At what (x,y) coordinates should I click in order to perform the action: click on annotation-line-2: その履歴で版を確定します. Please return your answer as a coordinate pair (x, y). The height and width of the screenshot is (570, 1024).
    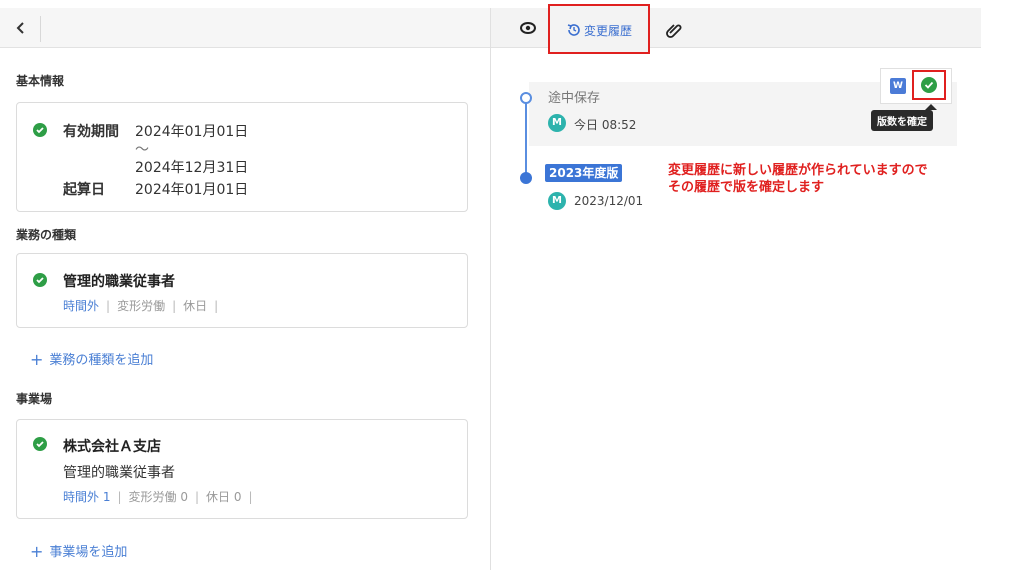
    Looking at the image, I should click on (746, 187).